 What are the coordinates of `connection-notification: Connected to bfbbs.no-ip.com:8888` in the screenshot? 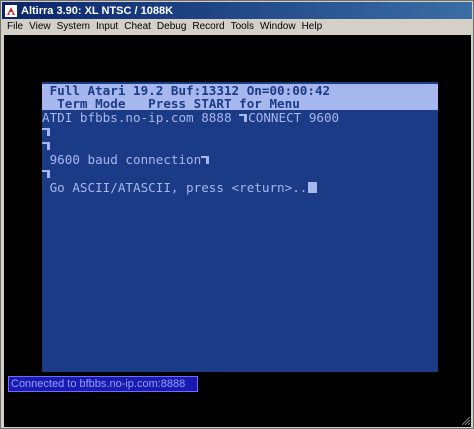 It's located at (103, 384).